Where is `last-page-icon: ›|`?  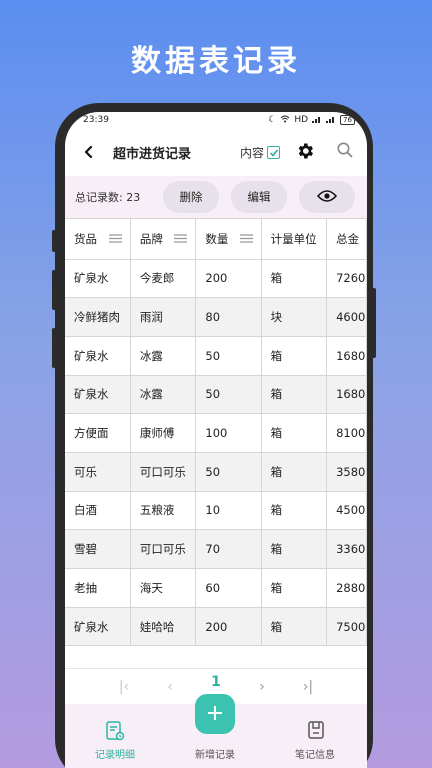 last-page-icon: ›| is located at coordinates (308, 687).